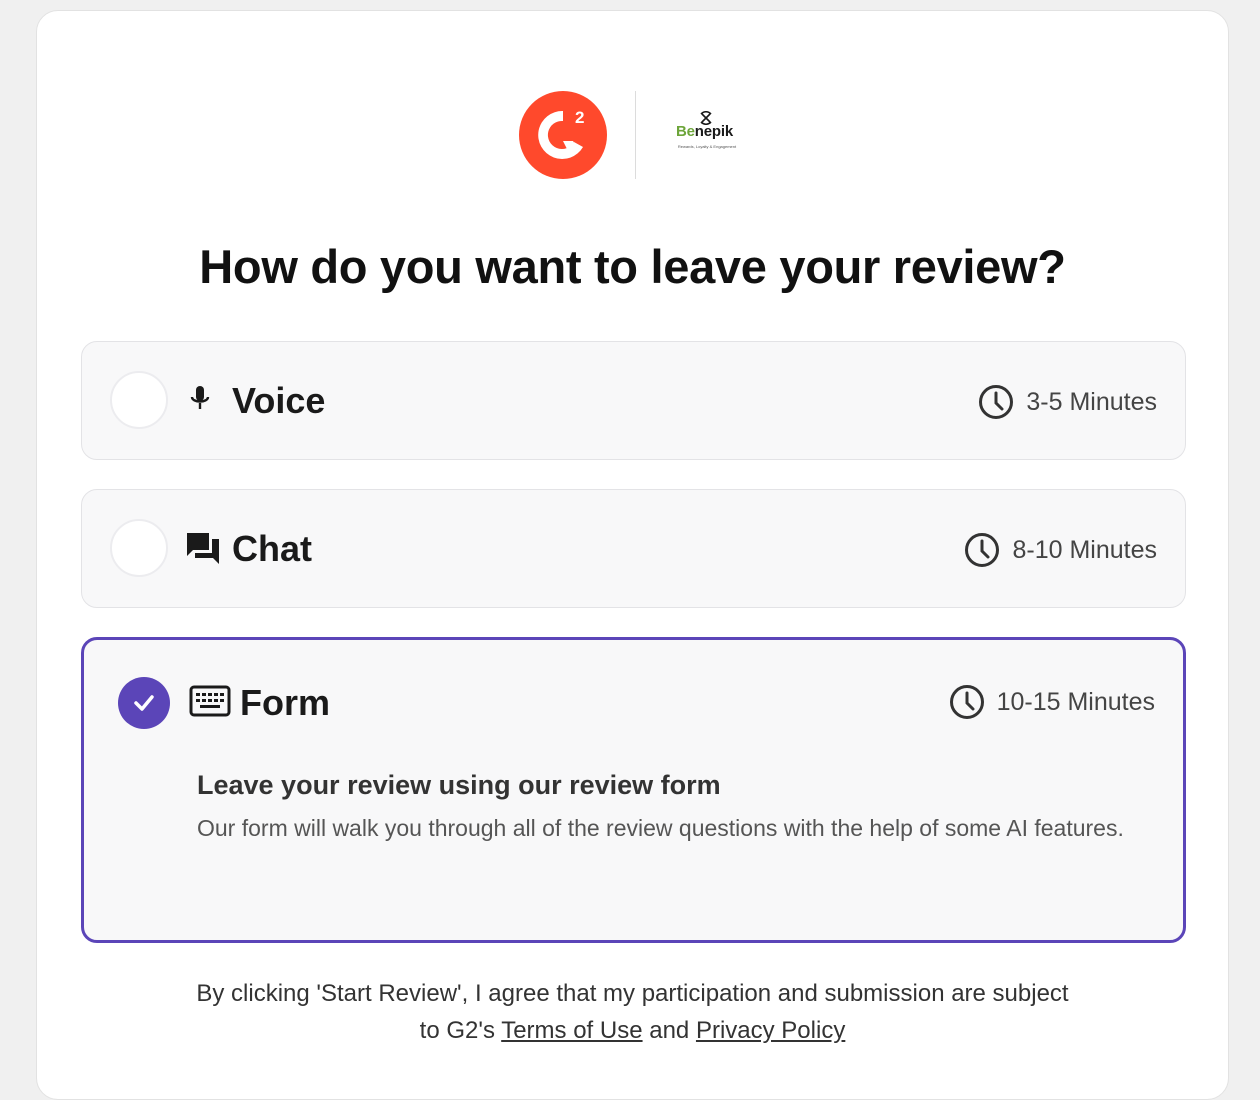 Image resolution: width=1260 pixels, height=1100 pixels. I want to click on option-form-duration: 10-15 Minutes, so click(1052, 702).